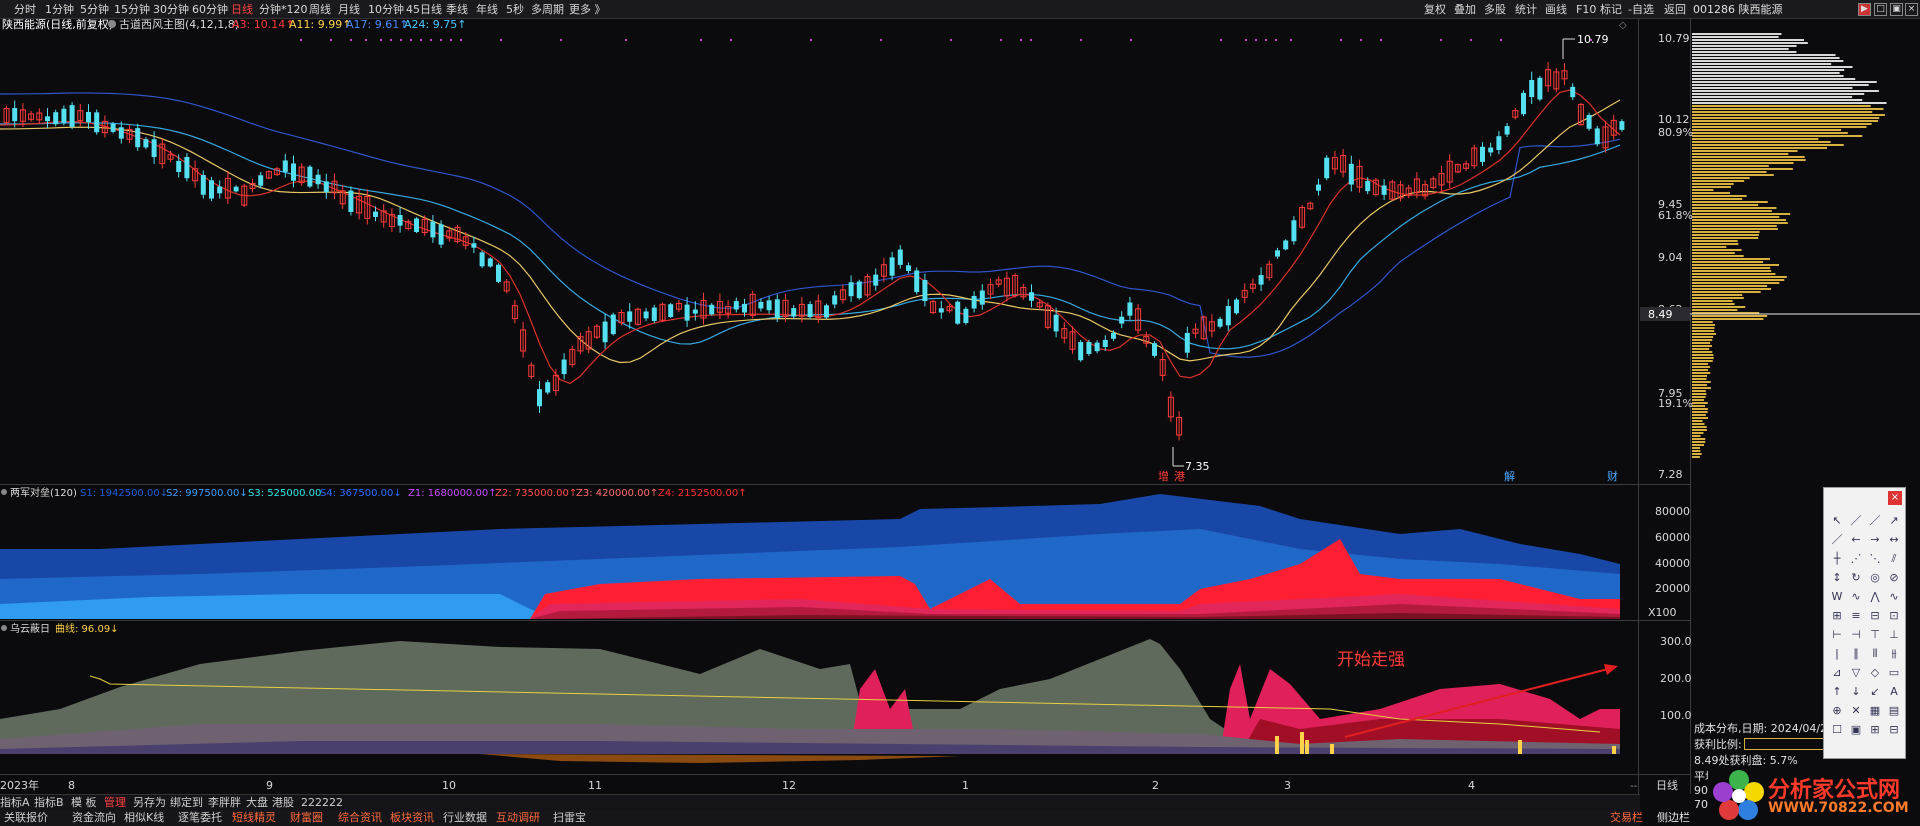 This screenshot has width=1920, height=826. What do you see at coordinates (1586, 9) in the screenshot?
I see `btn-f10: F10` at bounding box center [1586, 9].